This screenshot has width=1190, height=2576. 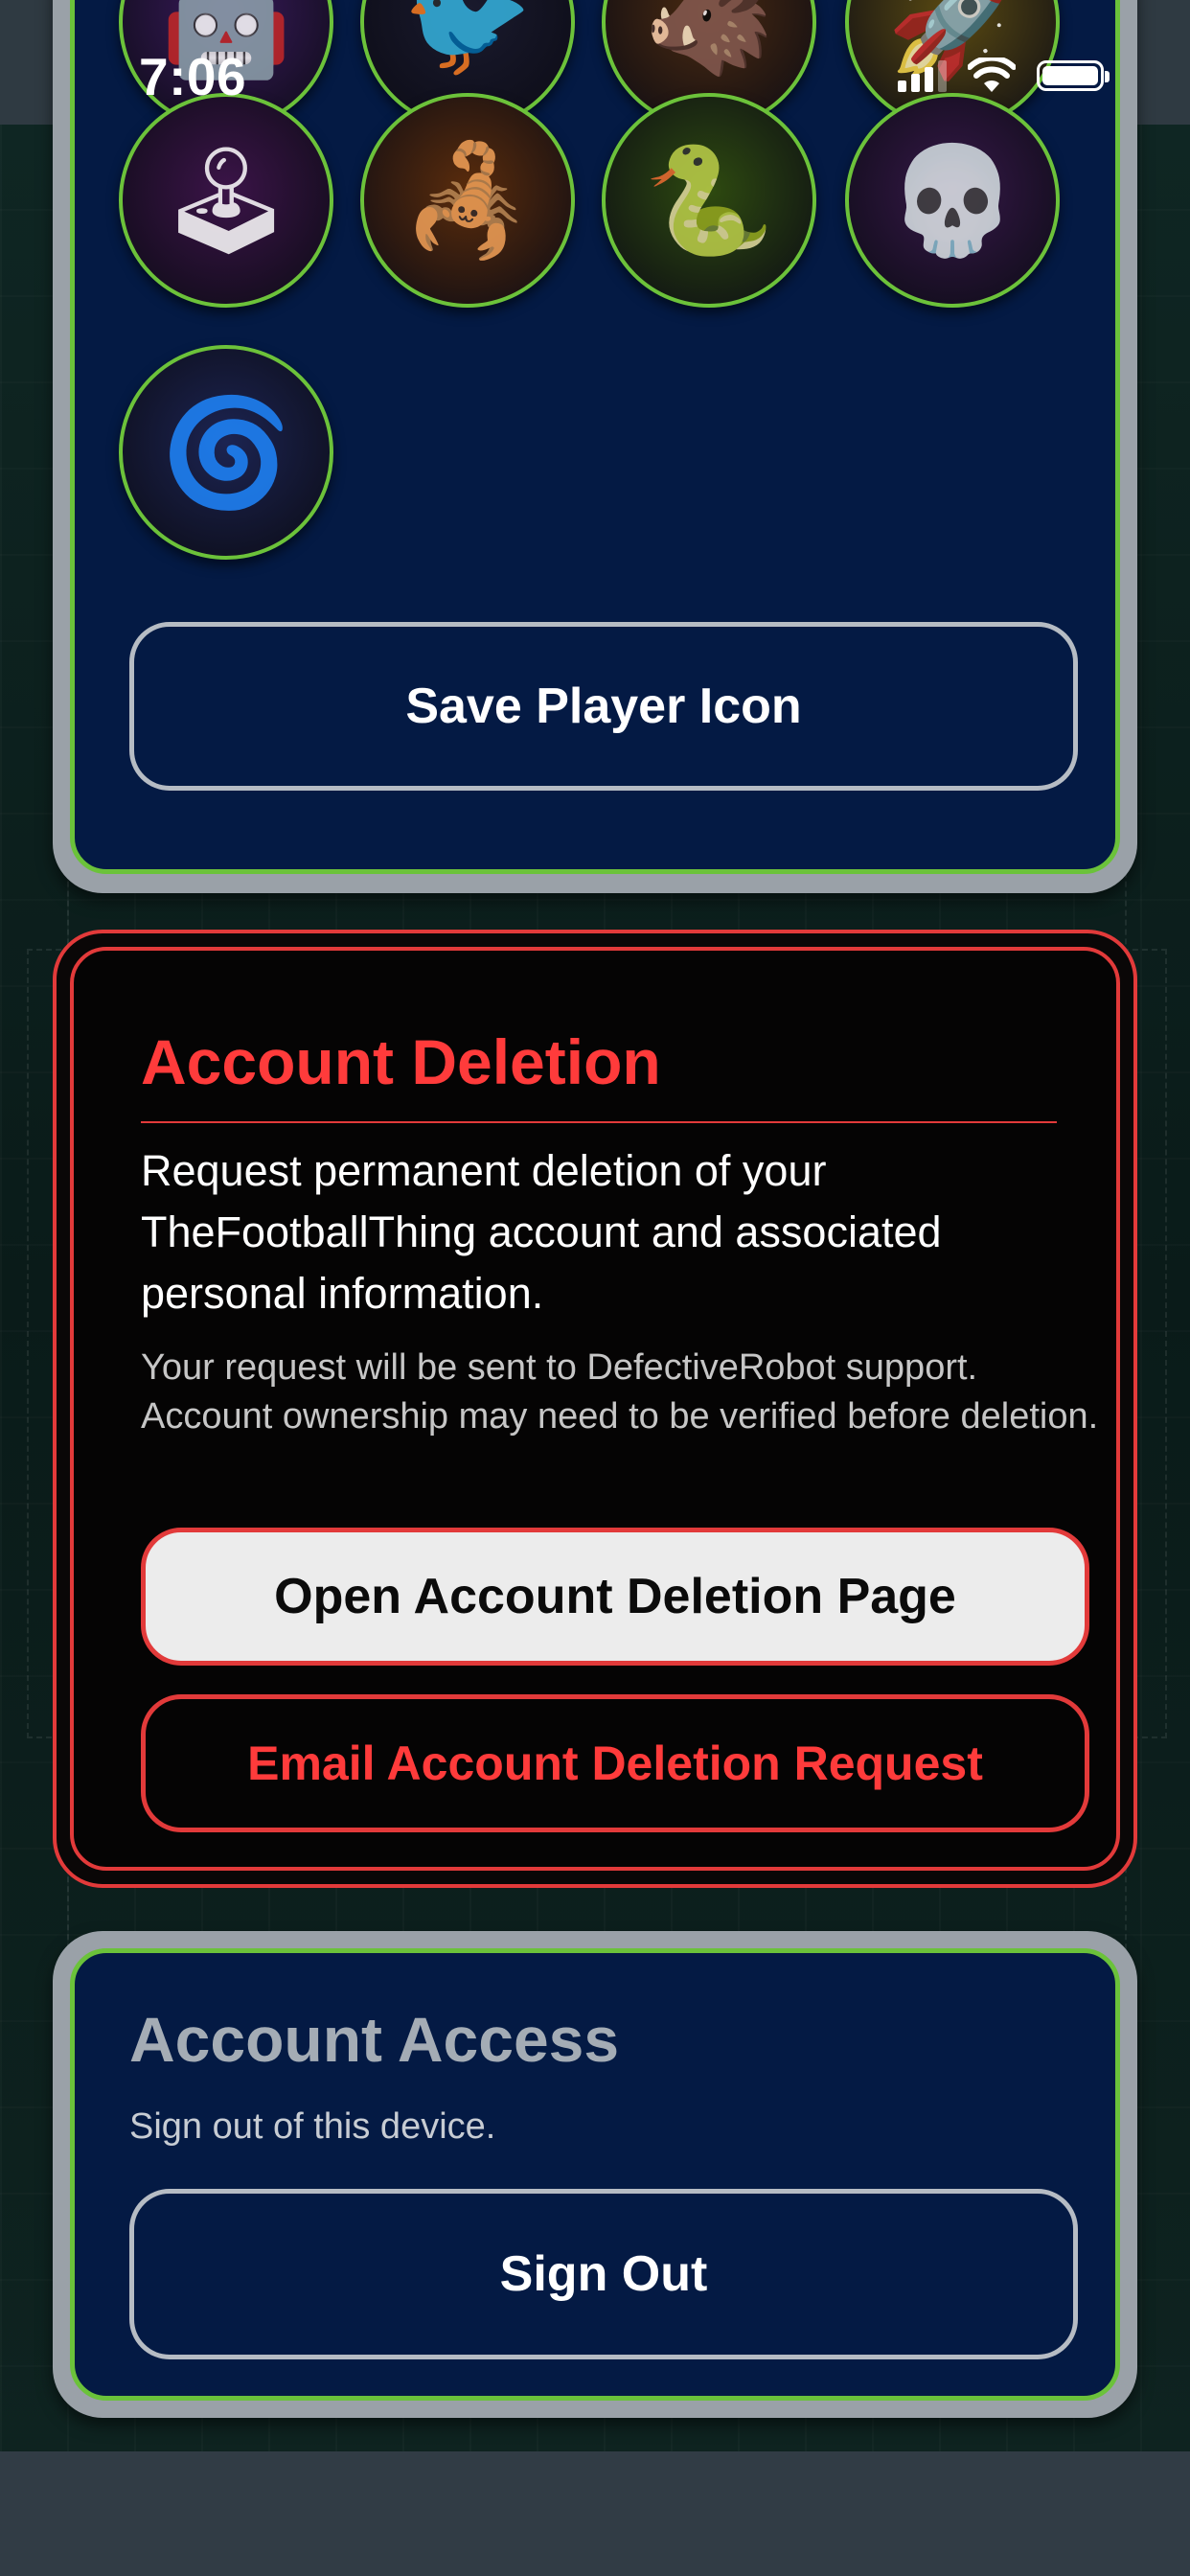 I want to click on account-deletion-title: Account Deletion, so click(x=401, y=1061).